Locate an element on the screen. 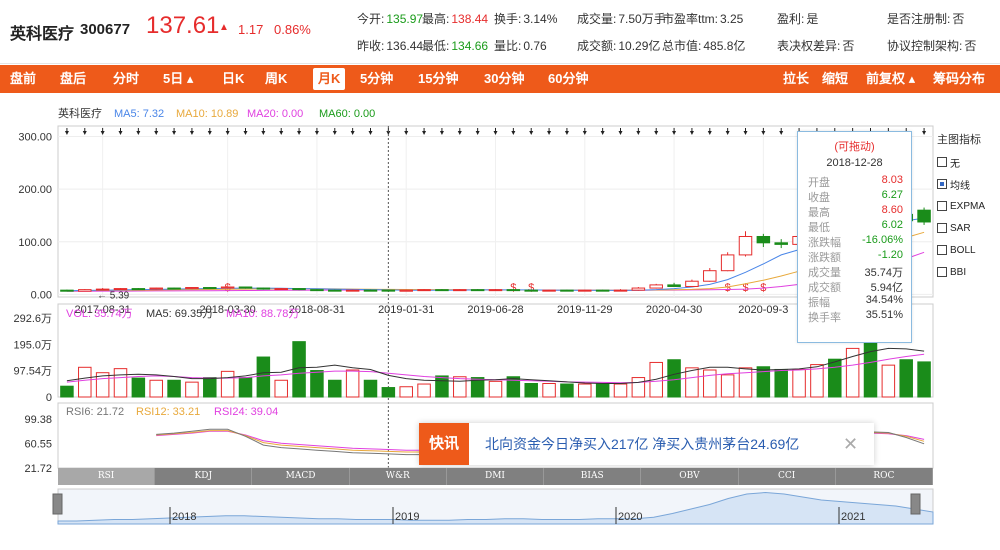  indicator-option: SAR is located at coordinates (967, 228).